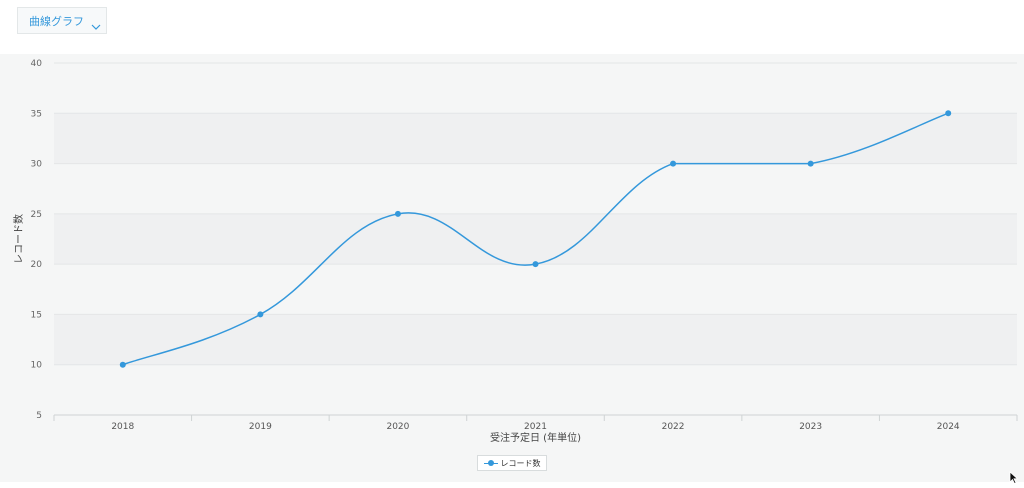 This screenshot has width=1024, height=488. I want to click on x-tick-label: 2024, so click(948, 427).